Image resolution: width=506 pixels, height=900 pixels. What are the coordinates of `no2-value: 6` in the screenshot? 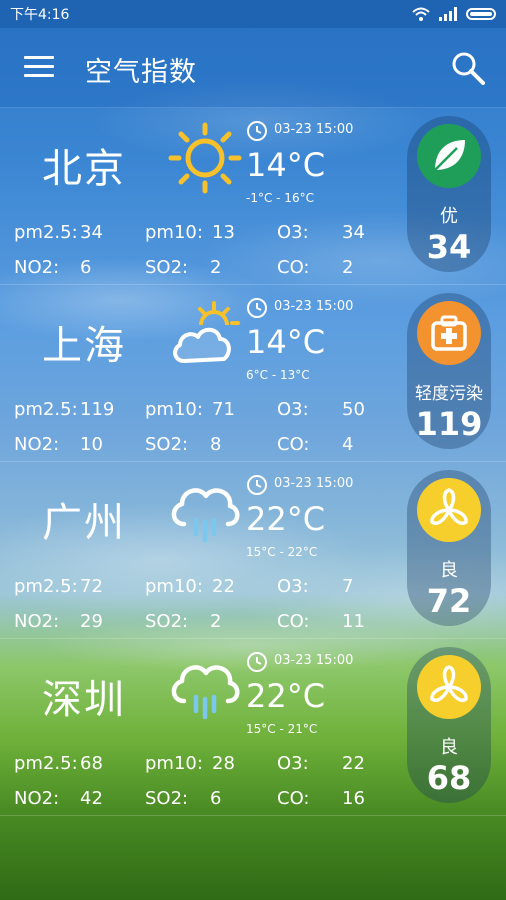 It's located at (86, 267).